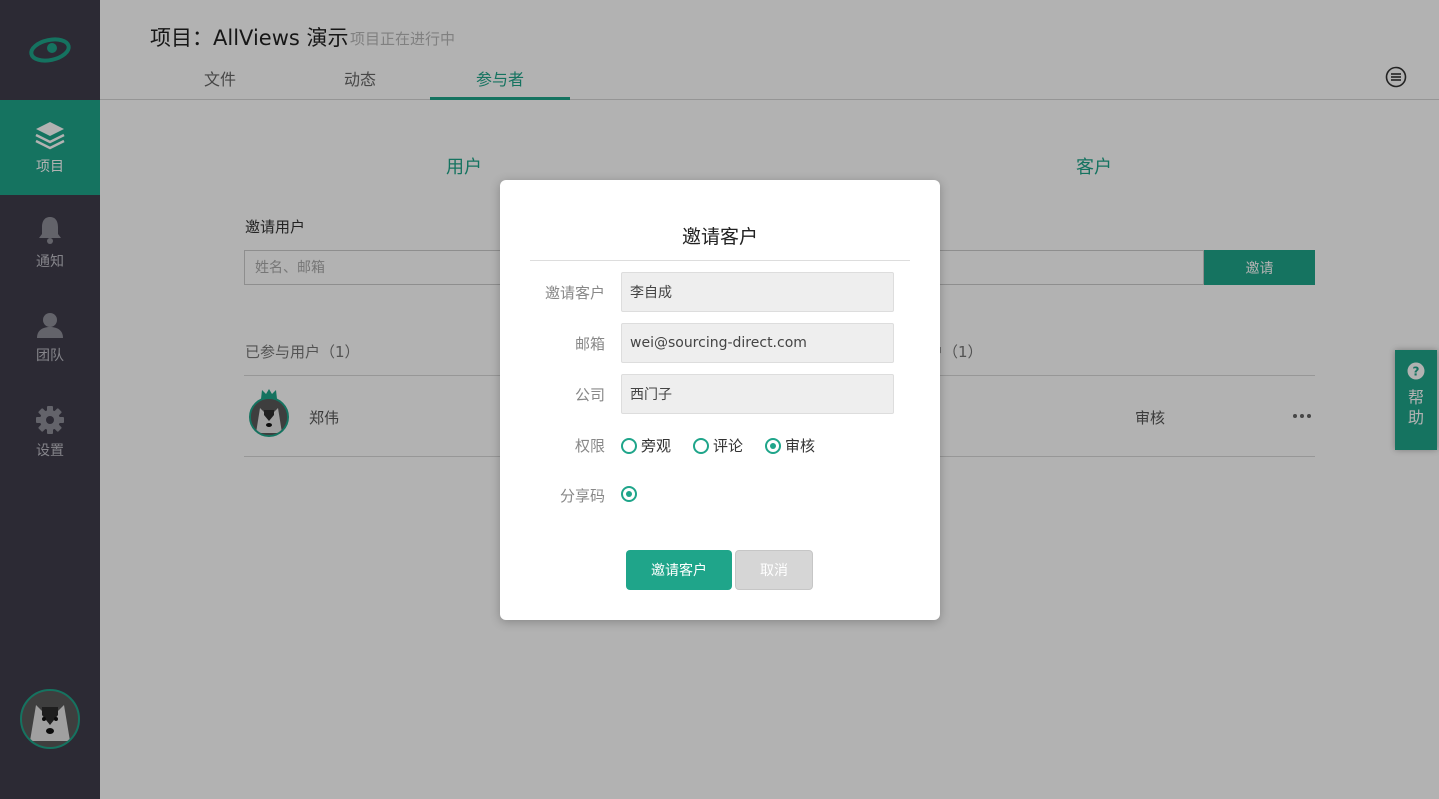 Image resolution: width=1439 pixels, height=799 pixels. What do you see at coordinates (720, 260) in the screenshot?
I see `divider` at bounding box center [720, 260].